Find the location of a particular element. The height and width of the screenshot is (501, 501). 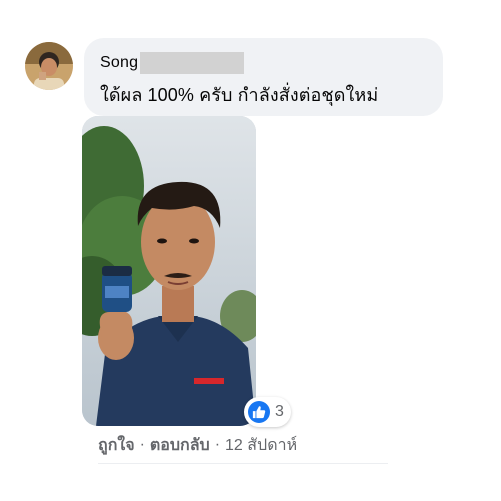

timestamp-link: 12 สัปดาห์ is located at coordinates (261, 445).